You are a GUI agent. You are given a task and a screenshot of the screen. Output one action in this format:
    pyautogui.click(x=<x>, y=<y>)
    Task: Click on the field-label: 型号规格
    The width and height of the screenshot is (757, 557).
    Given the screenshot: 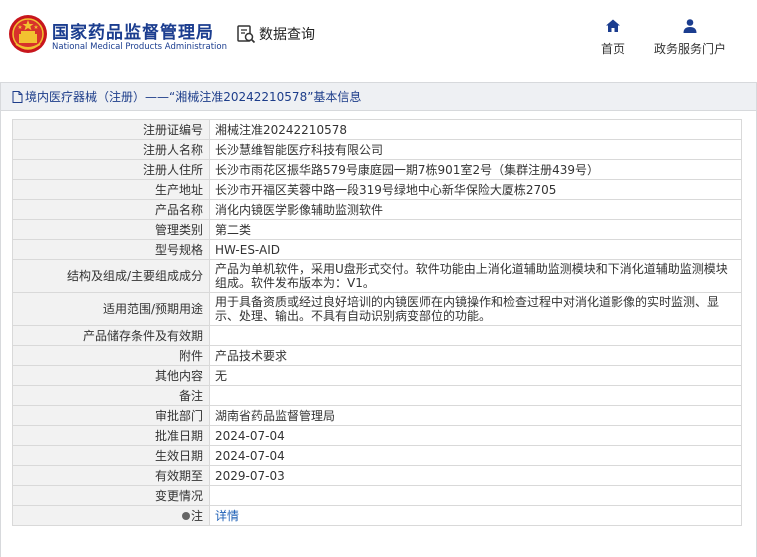 What is the action you would take?
    pyautogui.click(x=111, y=249)
    